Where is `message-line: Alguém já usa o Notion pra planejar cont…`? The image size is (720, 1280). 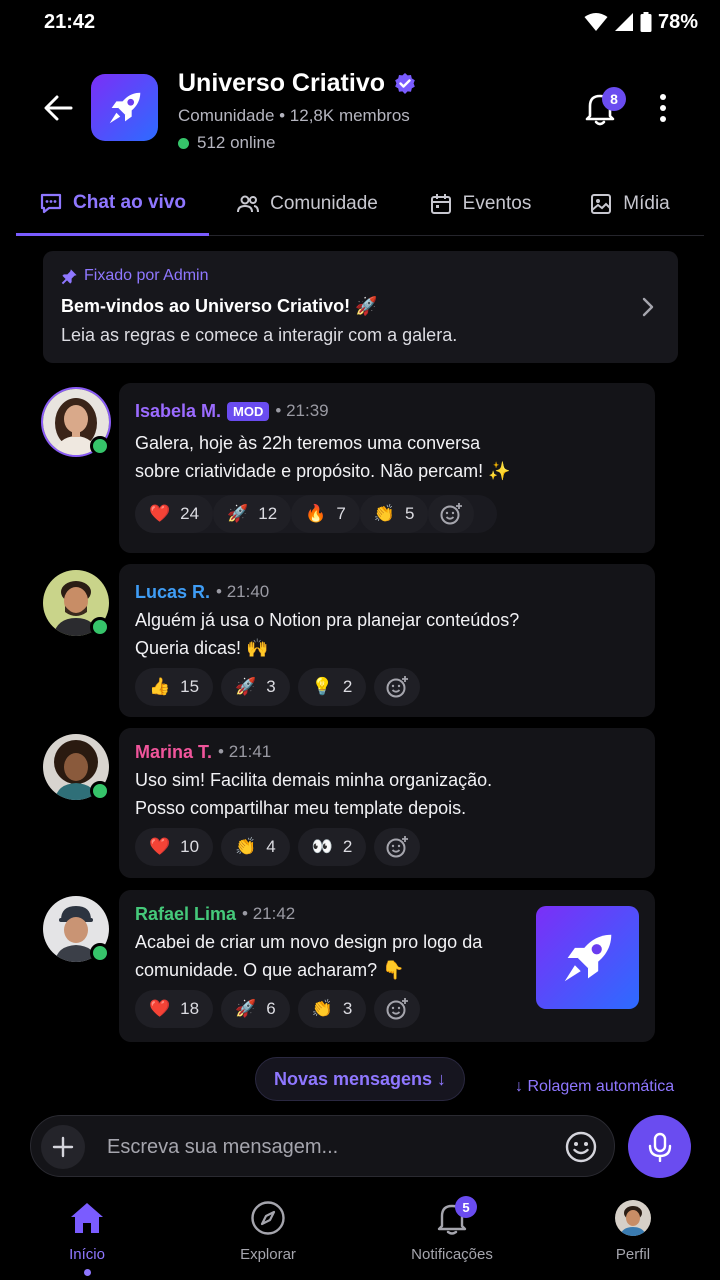 message-line: Alguém já usa o Notion pra planejar cont… is located at coordinates (327, 620).